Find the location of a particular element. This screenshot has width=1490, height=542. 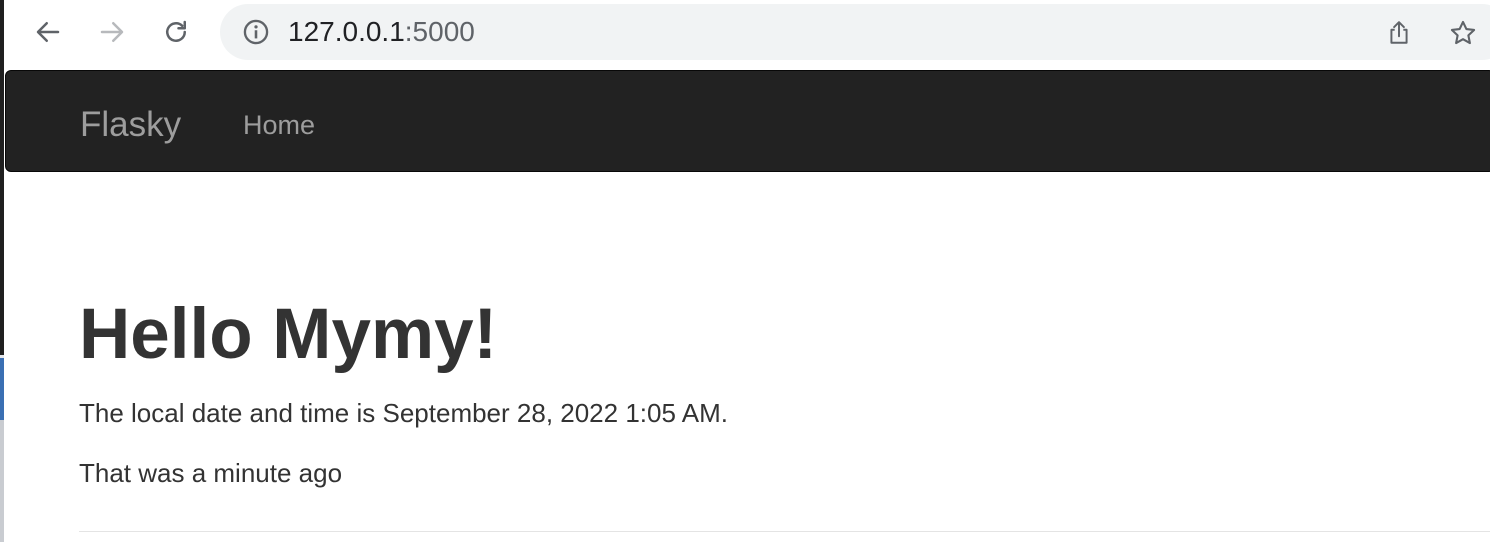

browser-toolbar: 127.0.0.1:5000 is located at coordinates (747, 33).